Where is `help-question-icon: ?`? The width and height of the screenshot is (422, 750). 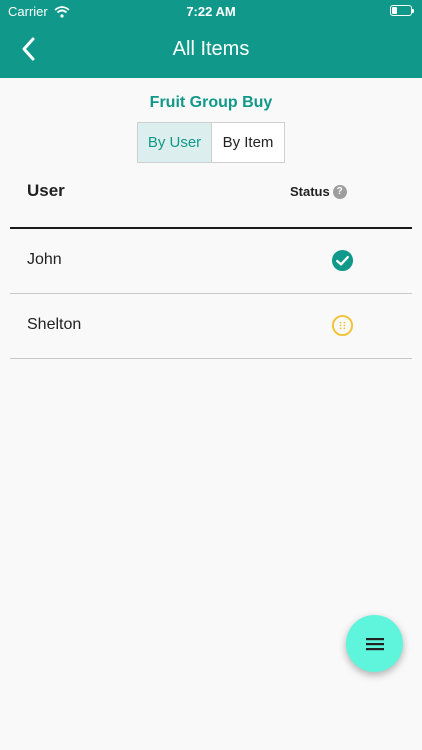
help-question-icon: ? is located at coordinates (339, 191).